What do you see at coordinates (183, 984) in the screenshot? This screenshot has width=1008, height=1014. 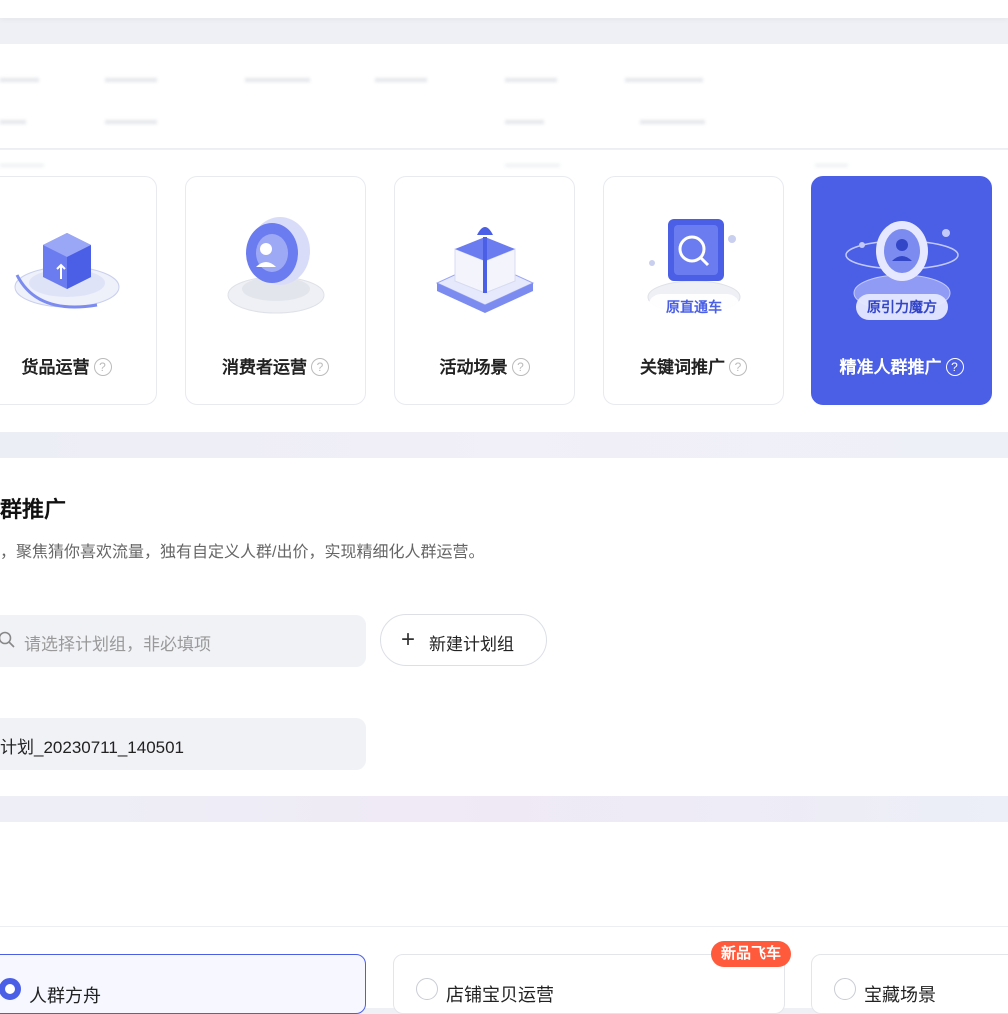 I see `option-crowd-ark: 人群方舟` at bounding box center [183, 984].